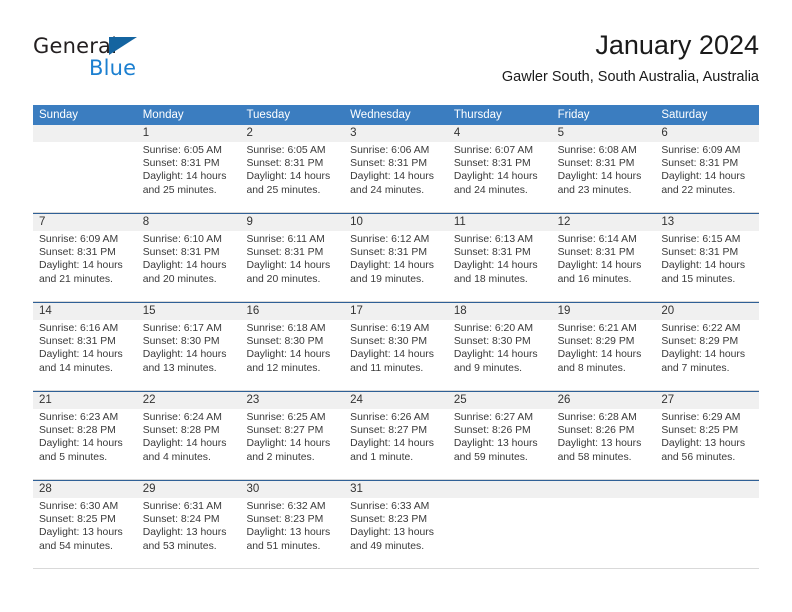  What do you see at coordinates (292, 489) in the screenshot?
I see `day-number: 30` at bounding box center [292, 489].